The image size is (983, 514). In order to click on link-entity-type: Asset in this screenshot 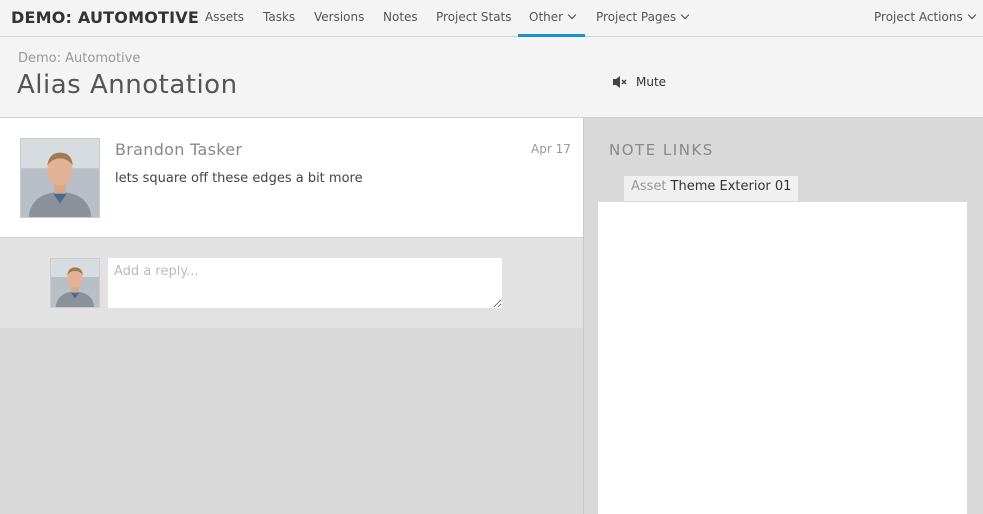, I will do `click(649, 186)`.